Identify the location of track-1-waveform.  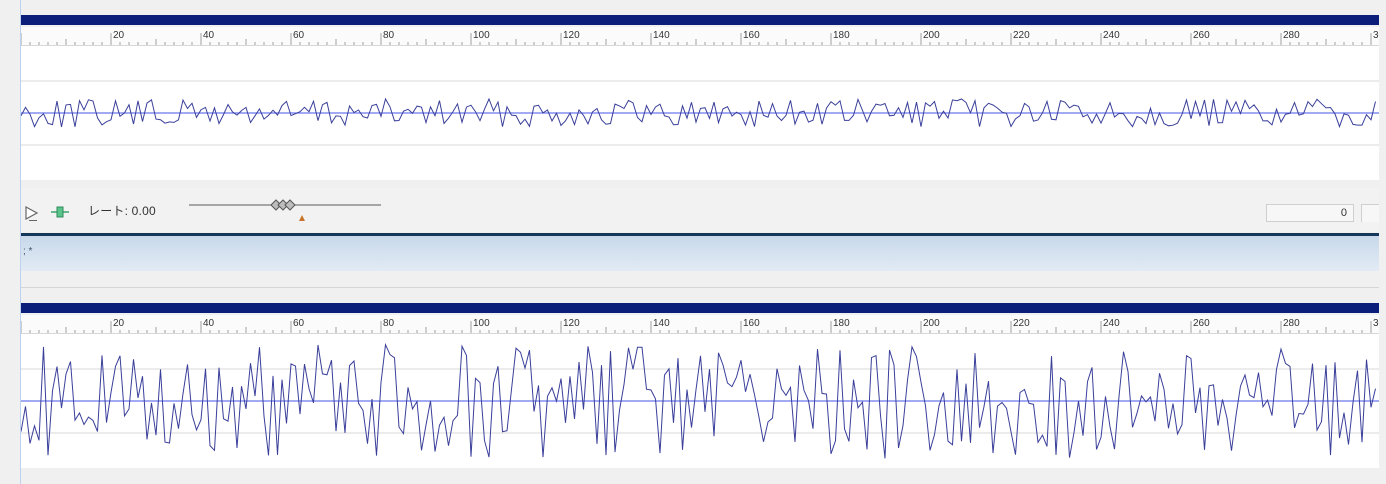
(700, 113).